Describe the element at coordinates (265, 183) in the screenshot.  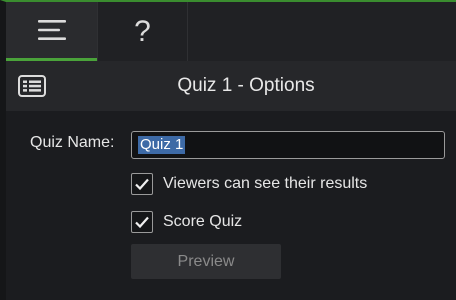
I see `viewers-results-label: Viewers can see their results` at that location.